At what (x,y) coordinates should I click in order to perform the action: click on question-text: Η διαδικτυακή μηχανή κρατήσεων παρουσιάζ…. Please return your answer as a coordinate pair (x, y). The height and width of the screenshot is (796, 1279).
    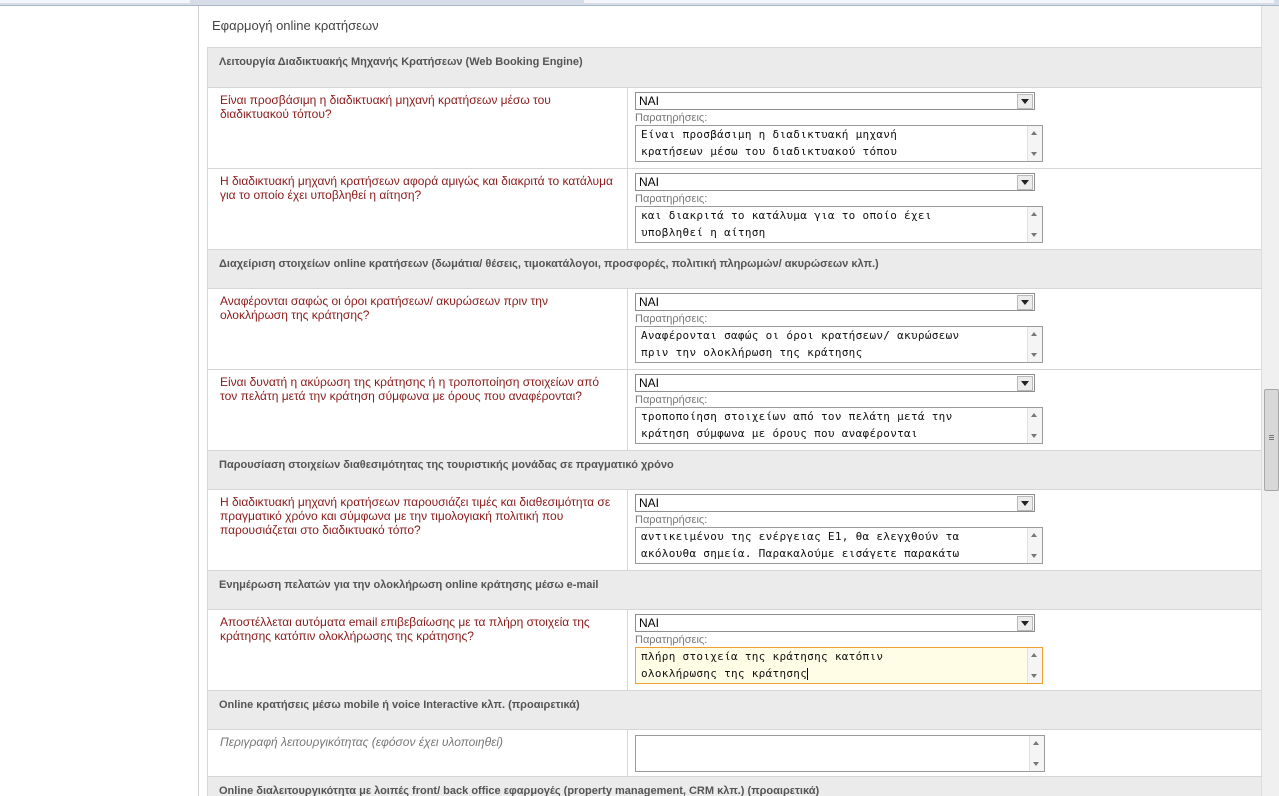
    Looking at the image, I should click on (417, 530).